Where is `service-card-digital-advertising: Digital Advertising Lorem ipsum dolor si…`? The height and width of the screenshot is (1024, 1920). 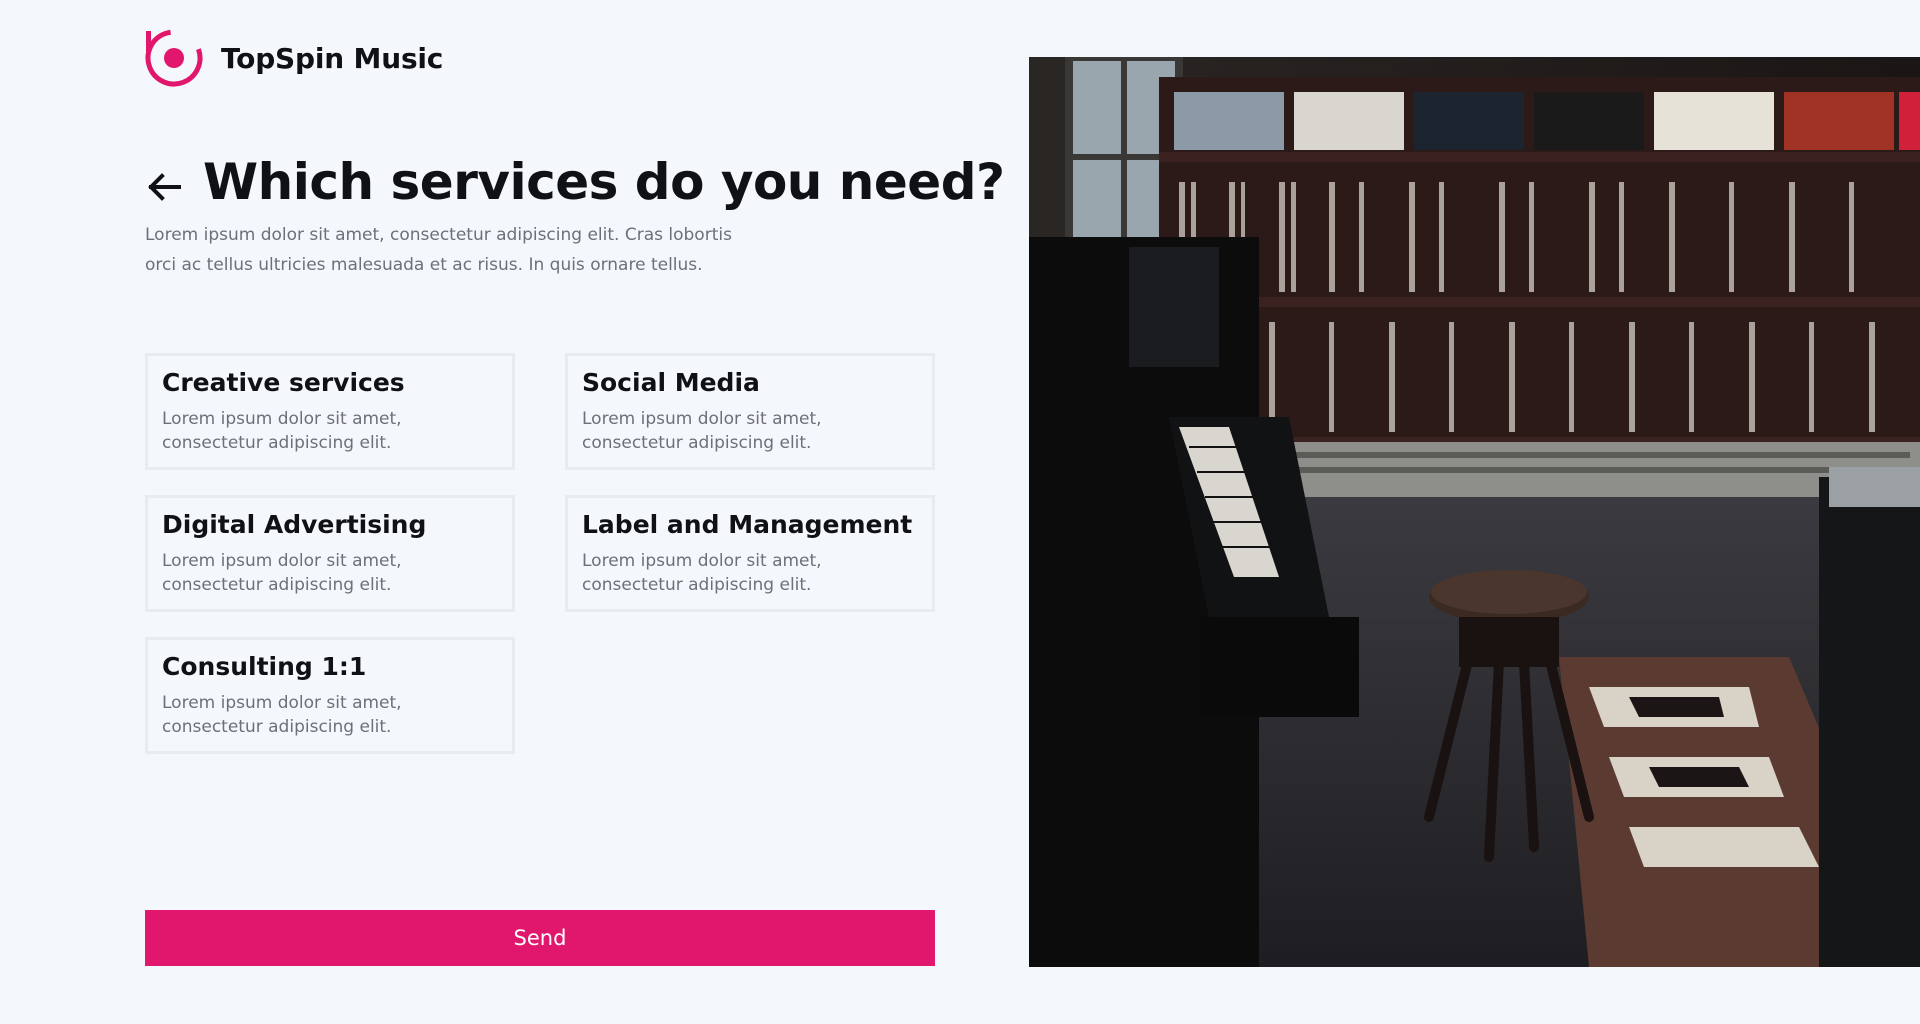
service-card-digital-advertising: Digital Advertising Lorem ipsum dolor si… is located at coordinates (330, 553).